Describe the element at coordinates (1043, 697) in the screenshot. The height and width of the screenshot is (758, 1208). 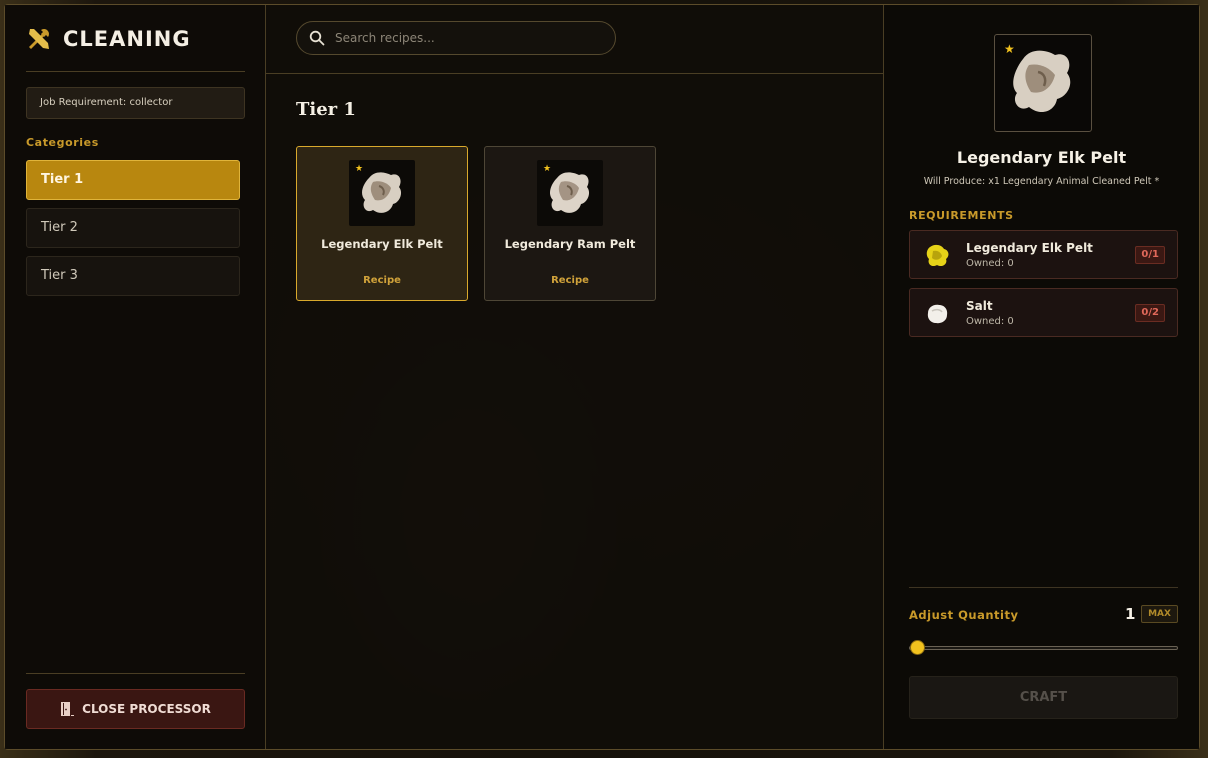
I see `craft-button: CRAFT` at that location.